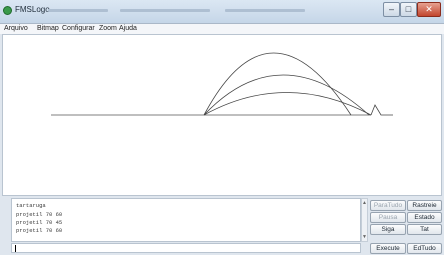 The width and height of the screenshot is (444, 255). I want to click on minimize-button: –, so click(391, 9).